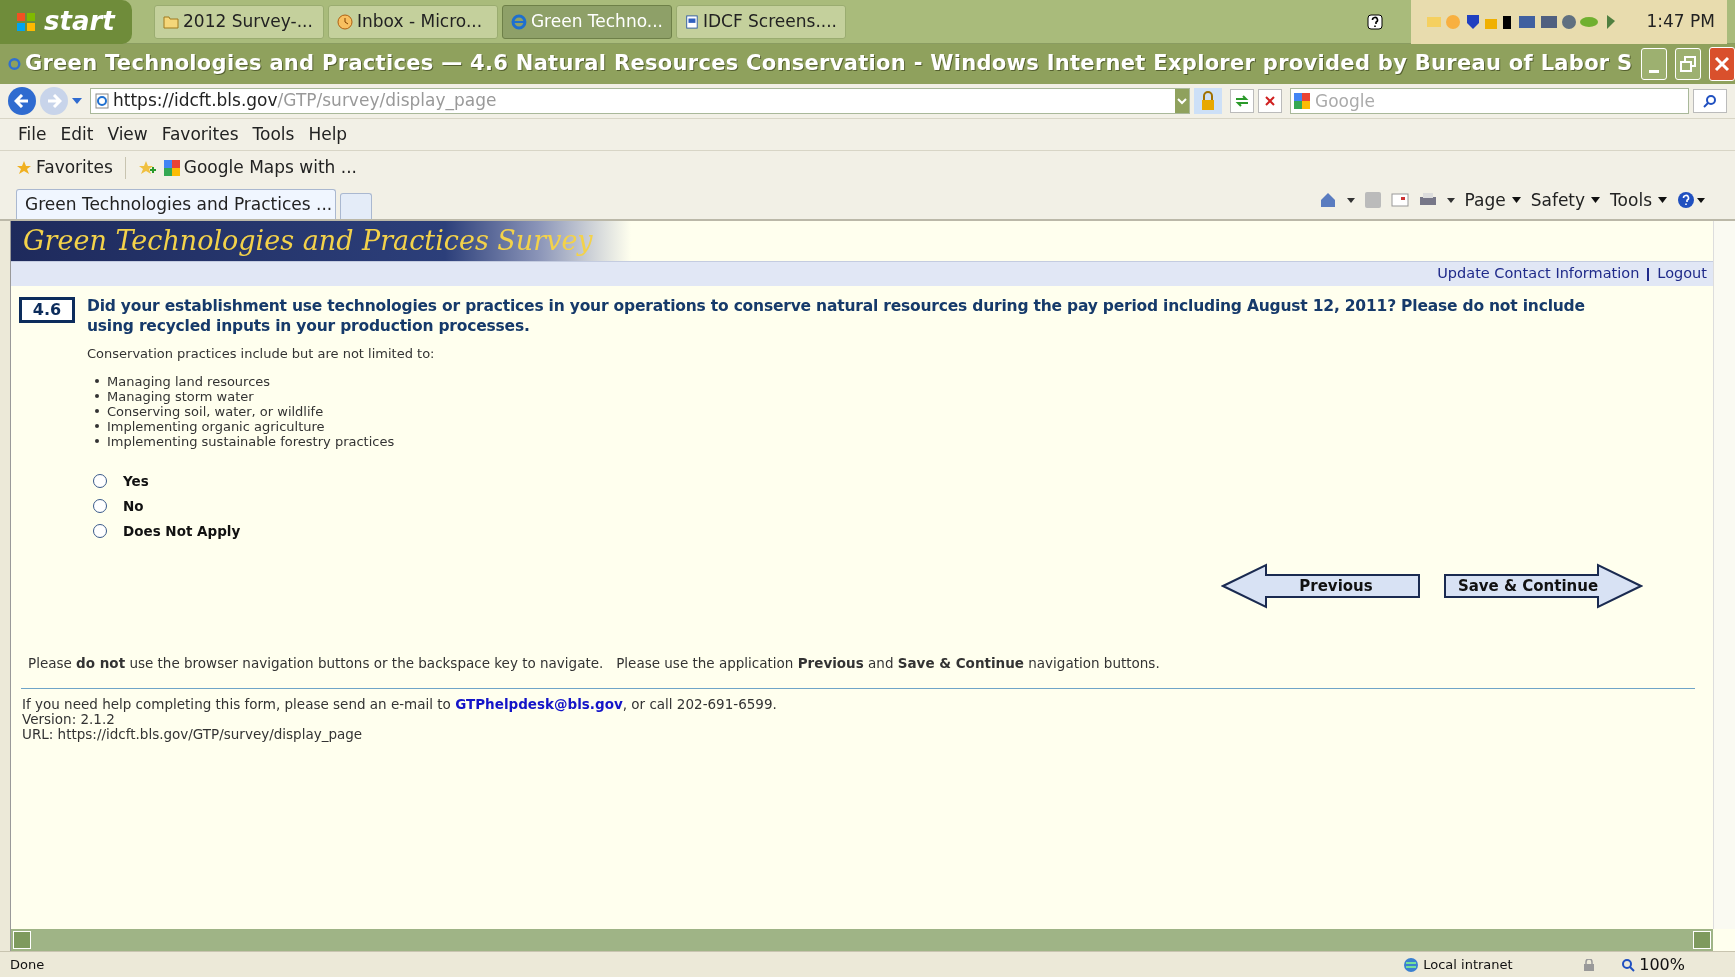 The height and width of the screenshot is (977, 1735). Describe the element at coordinates (1538, 274) in the screenshot. I see `header-link: Update Contact Information` at that location.